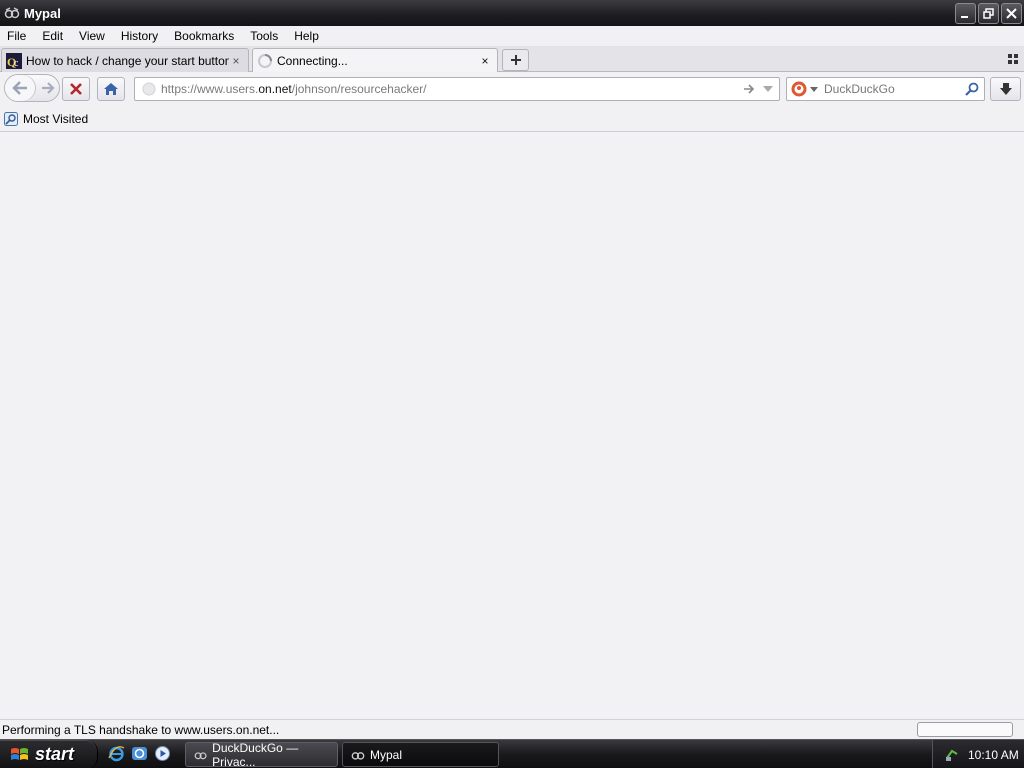  What do you see at coordinates (17, 36) in the screenshot?
I see `menu-file: File` at bounding box center [17, 36].